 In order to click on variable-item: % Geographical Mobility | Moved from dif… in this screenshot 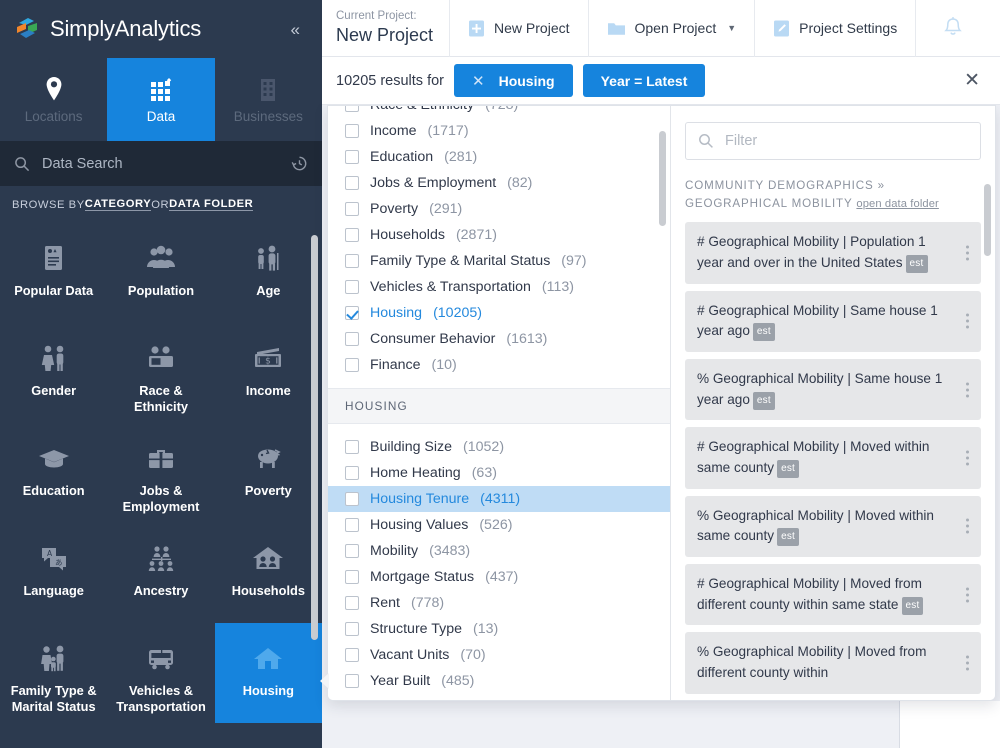, I will do `click(833, 663)`.